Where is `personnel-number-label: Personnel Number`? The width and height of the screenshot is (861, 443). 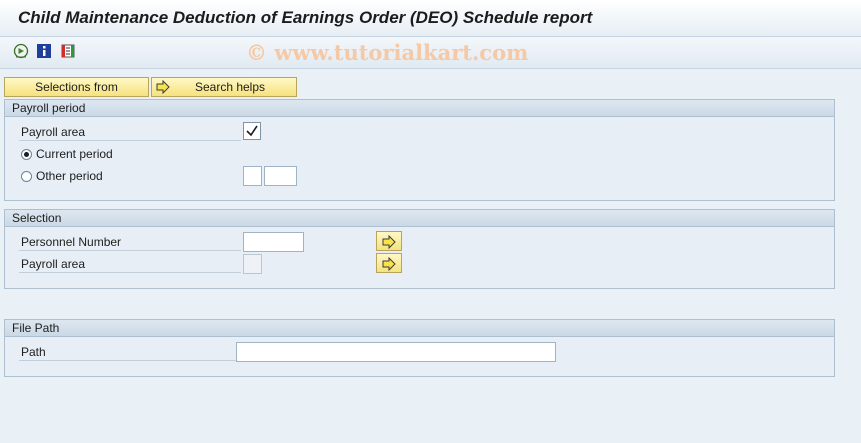
personnel-number-label: Personnel Number is located at coordinates (130, 242).